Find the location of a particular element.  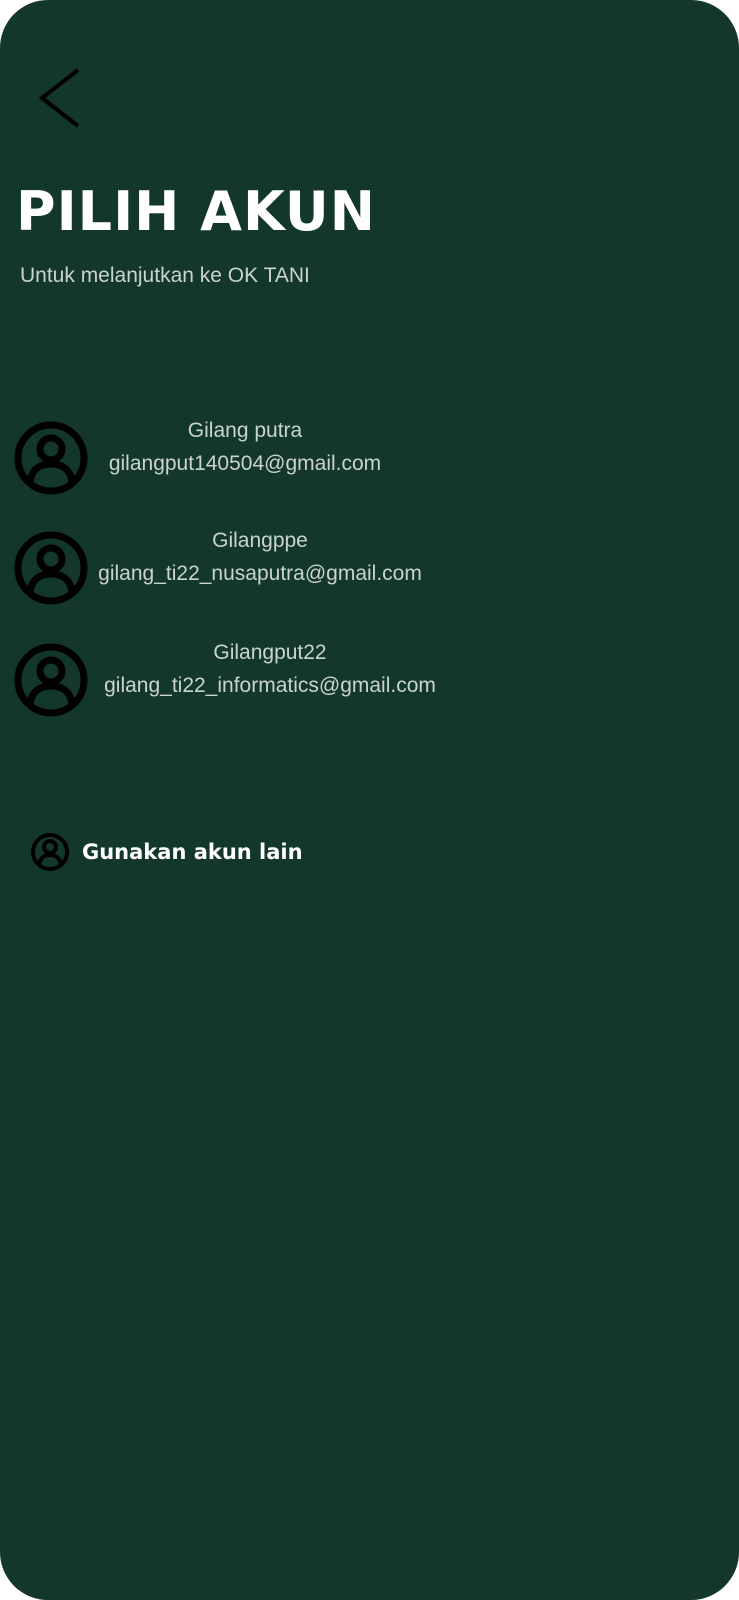

account-name: Gilang putra is located at coordinates (245, 430).